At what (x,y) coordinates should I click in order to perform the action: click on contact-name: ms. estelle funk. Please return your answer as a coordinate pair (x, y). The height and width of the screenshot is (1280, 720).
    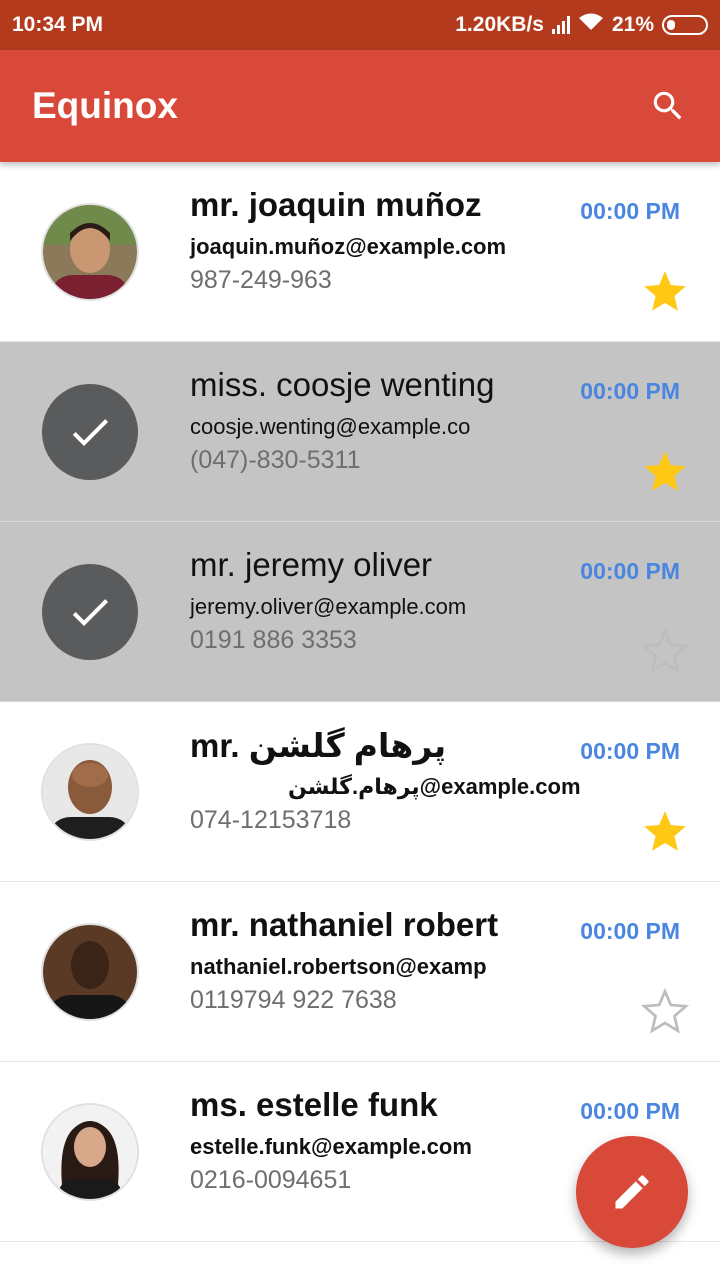
    Looking at the image, I should click on (314, 1104).